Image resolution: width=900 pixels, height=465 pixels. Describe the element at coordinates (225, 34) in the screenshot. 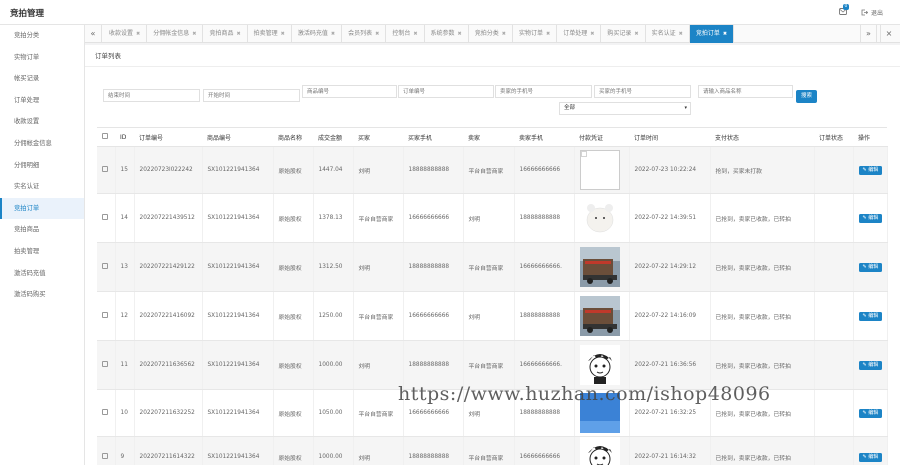

I see `tab: 竞拍商品 ✖` at that location.